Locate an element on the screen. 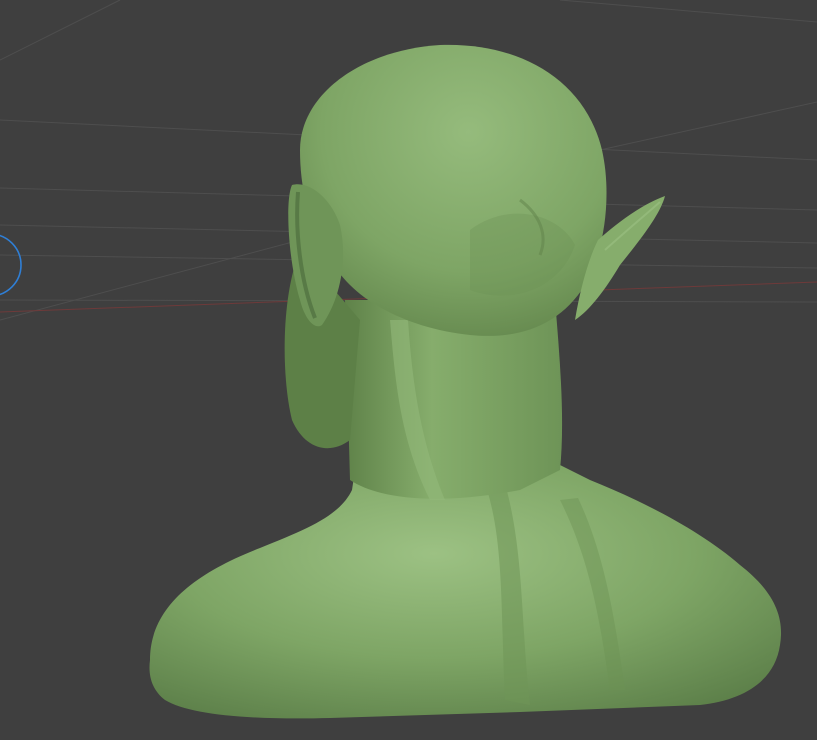 This screenshot has width=817, height=740. circle-brush-cursor-icon is located at coordinates (11, 265).